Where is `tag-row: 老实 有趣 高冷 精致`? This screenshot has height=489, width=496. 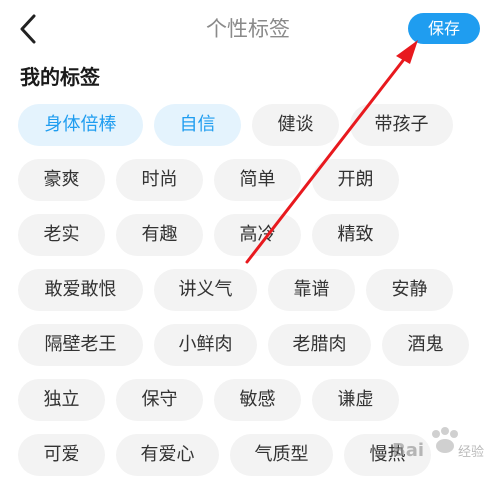 tag-row: 老实 有趣 高冷 精致 is located at coordinates (253, 235).